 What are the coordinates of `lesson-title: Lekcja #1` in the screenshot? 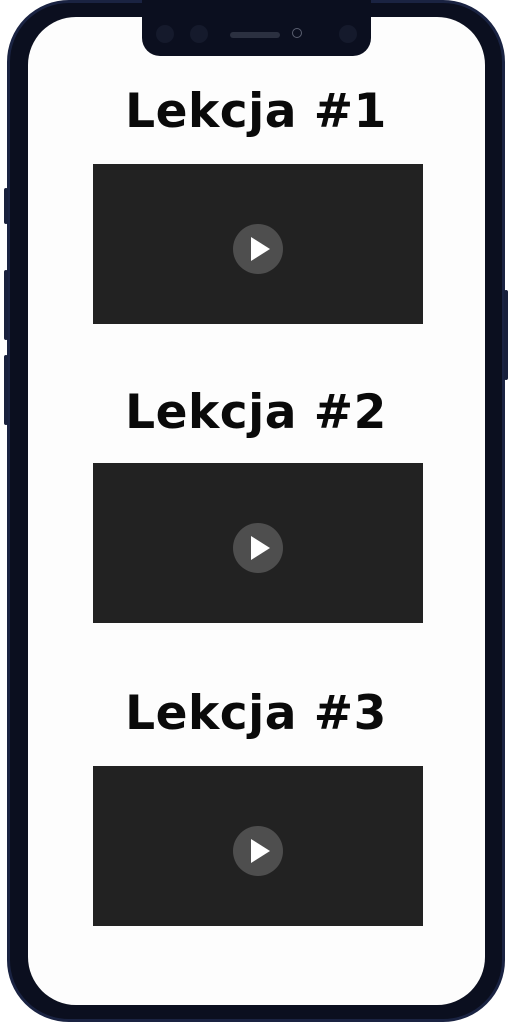 It's located at (256, 111).